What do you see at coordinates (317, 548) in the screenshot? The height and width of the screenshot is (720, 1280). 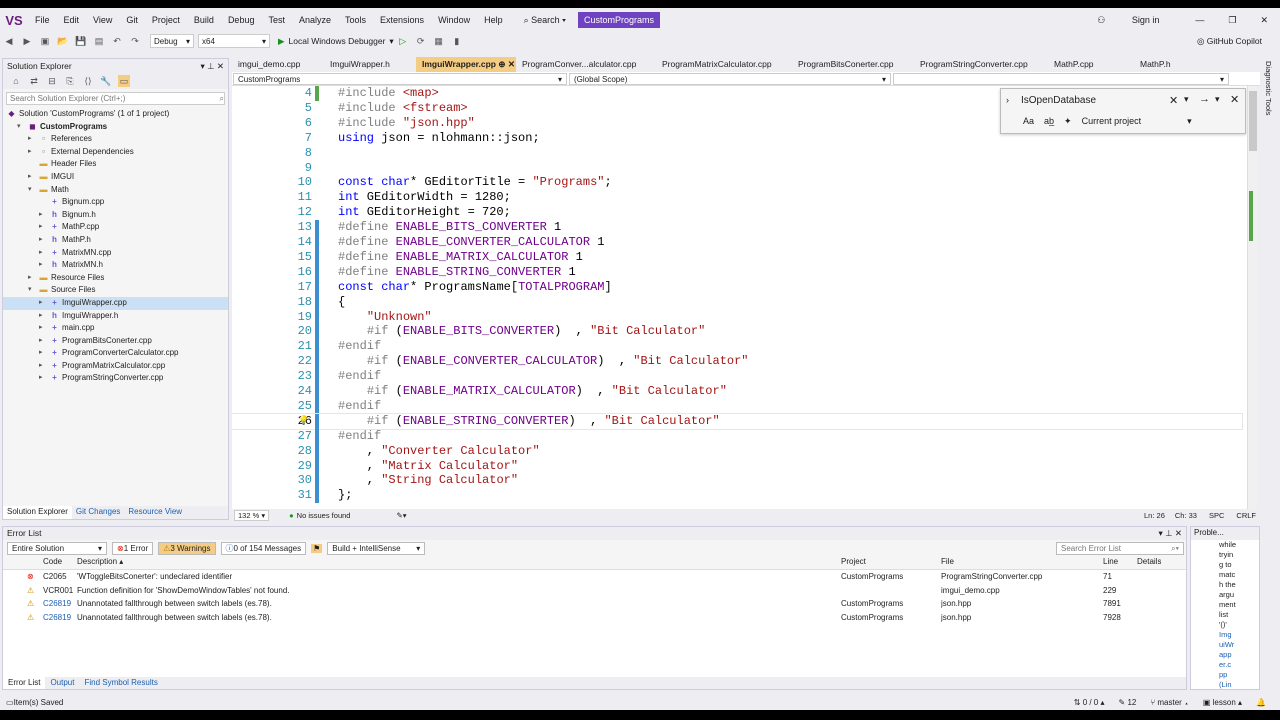 I see `filter-icon: ⚑` at bounding box center [317, 548].